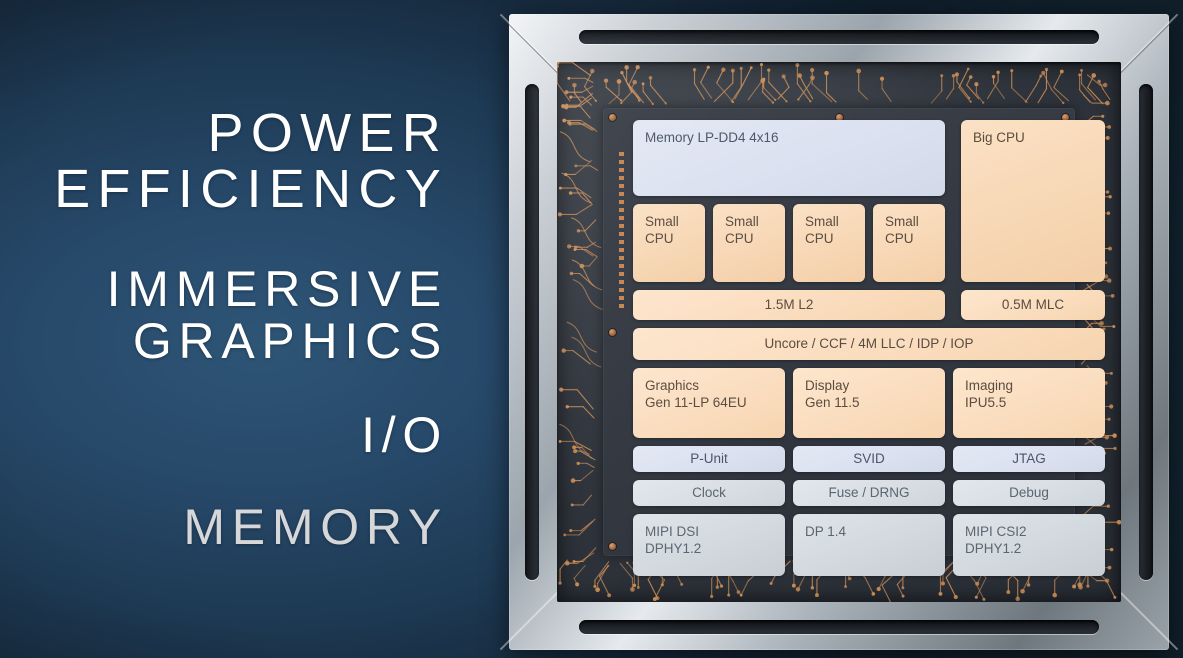 This screenshot has width=1183, height=658. I want to click on block-display: Display Gen 11.5, so click(869, 403).